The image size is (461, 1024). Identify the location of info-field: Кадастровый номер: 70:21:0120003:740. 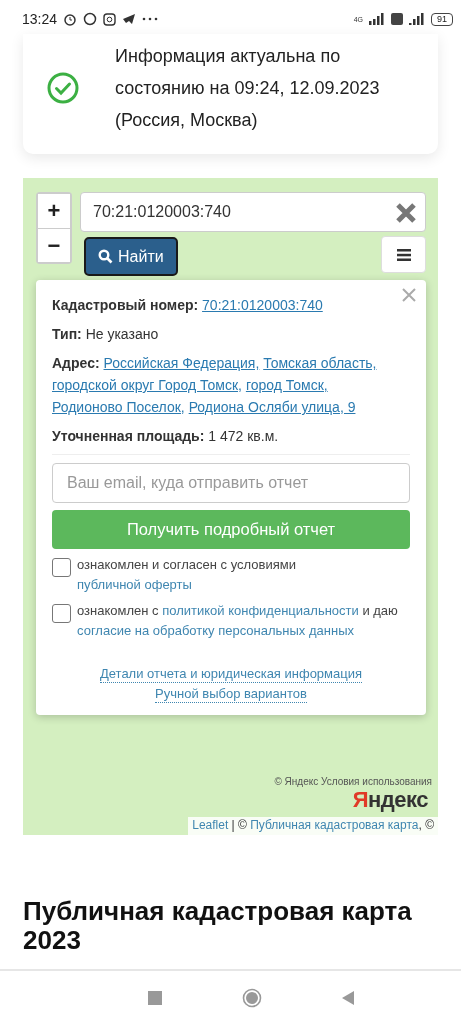
(231, 305).